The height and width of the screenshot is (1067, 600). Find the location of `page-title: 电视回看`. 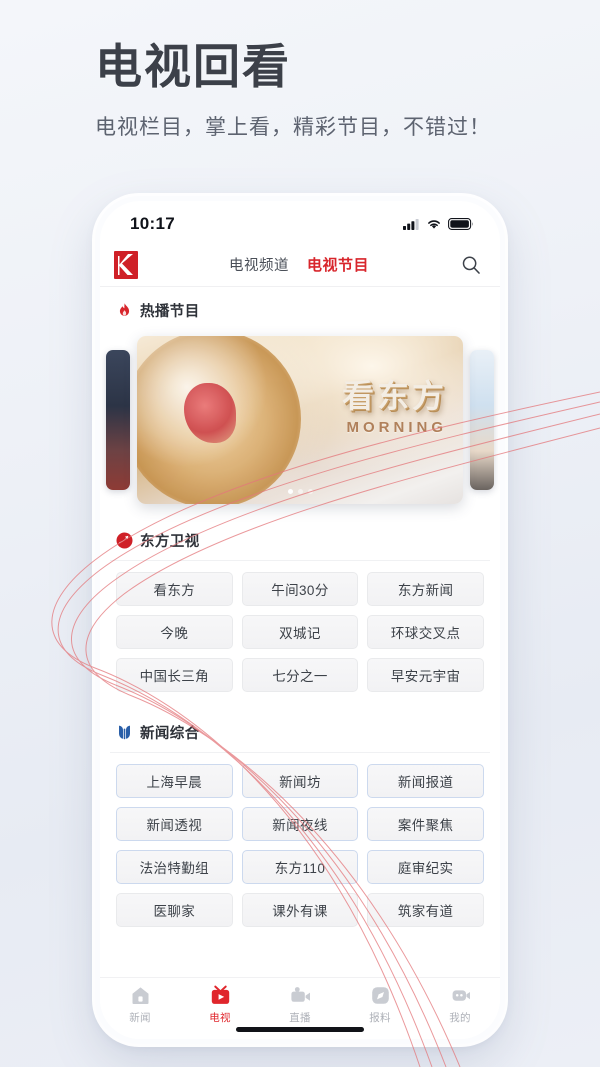

page-title: 电视回看 is located at coordinates (193, 66).